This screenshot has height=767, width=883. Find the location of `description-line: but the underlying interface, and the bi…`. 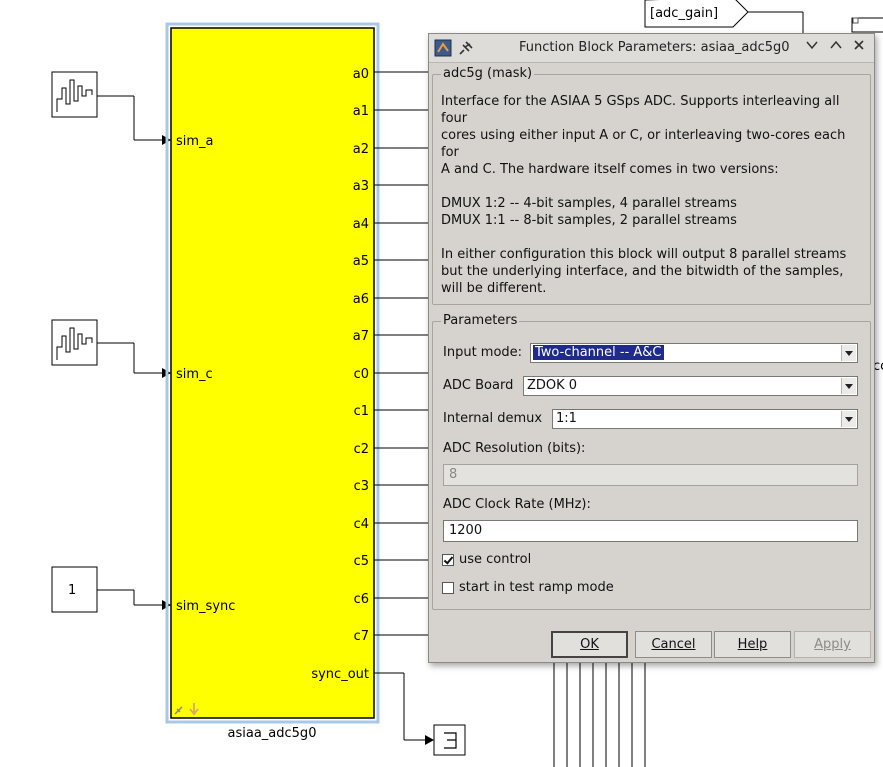

description-line: but the underlying interface, and the bi… is located at coordinates (642, 271).